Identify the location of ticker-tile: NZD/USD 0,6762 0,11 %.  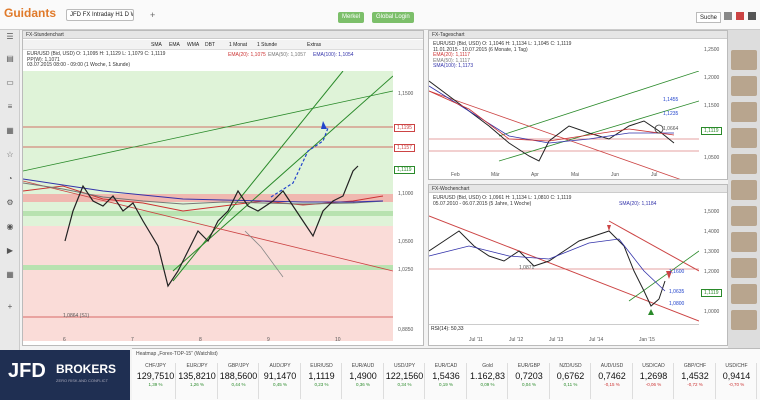
(571, 381).